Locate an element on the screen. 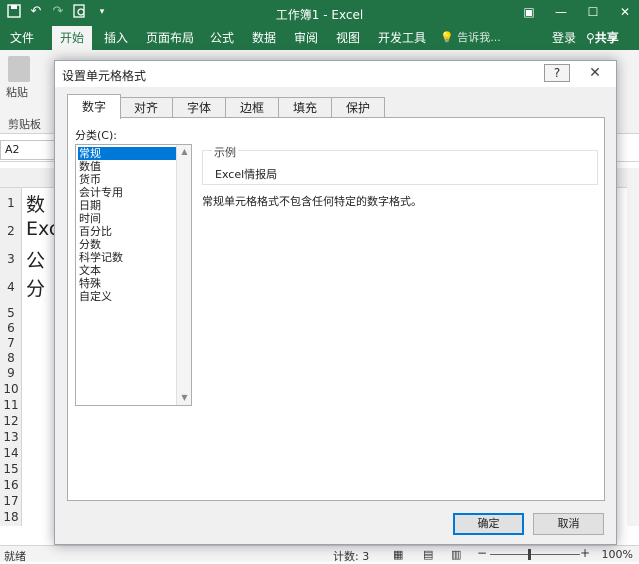  tab-font: 字体 is located at coordinates (199, 107).